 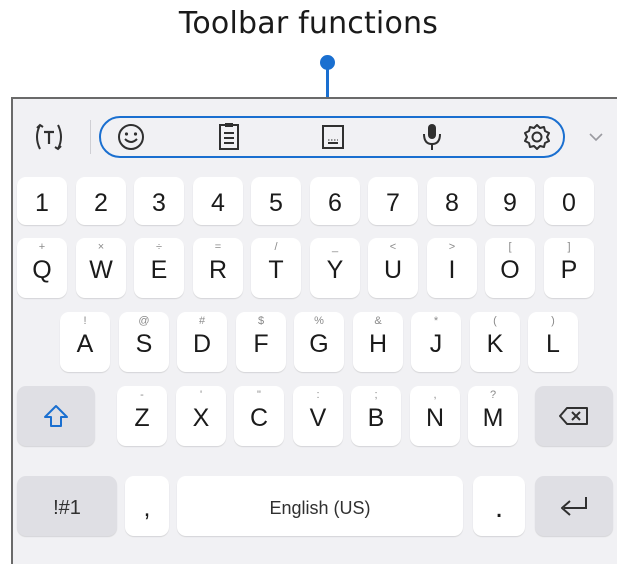 I want to click on key-hint: ×, so click(x=101, y=247).